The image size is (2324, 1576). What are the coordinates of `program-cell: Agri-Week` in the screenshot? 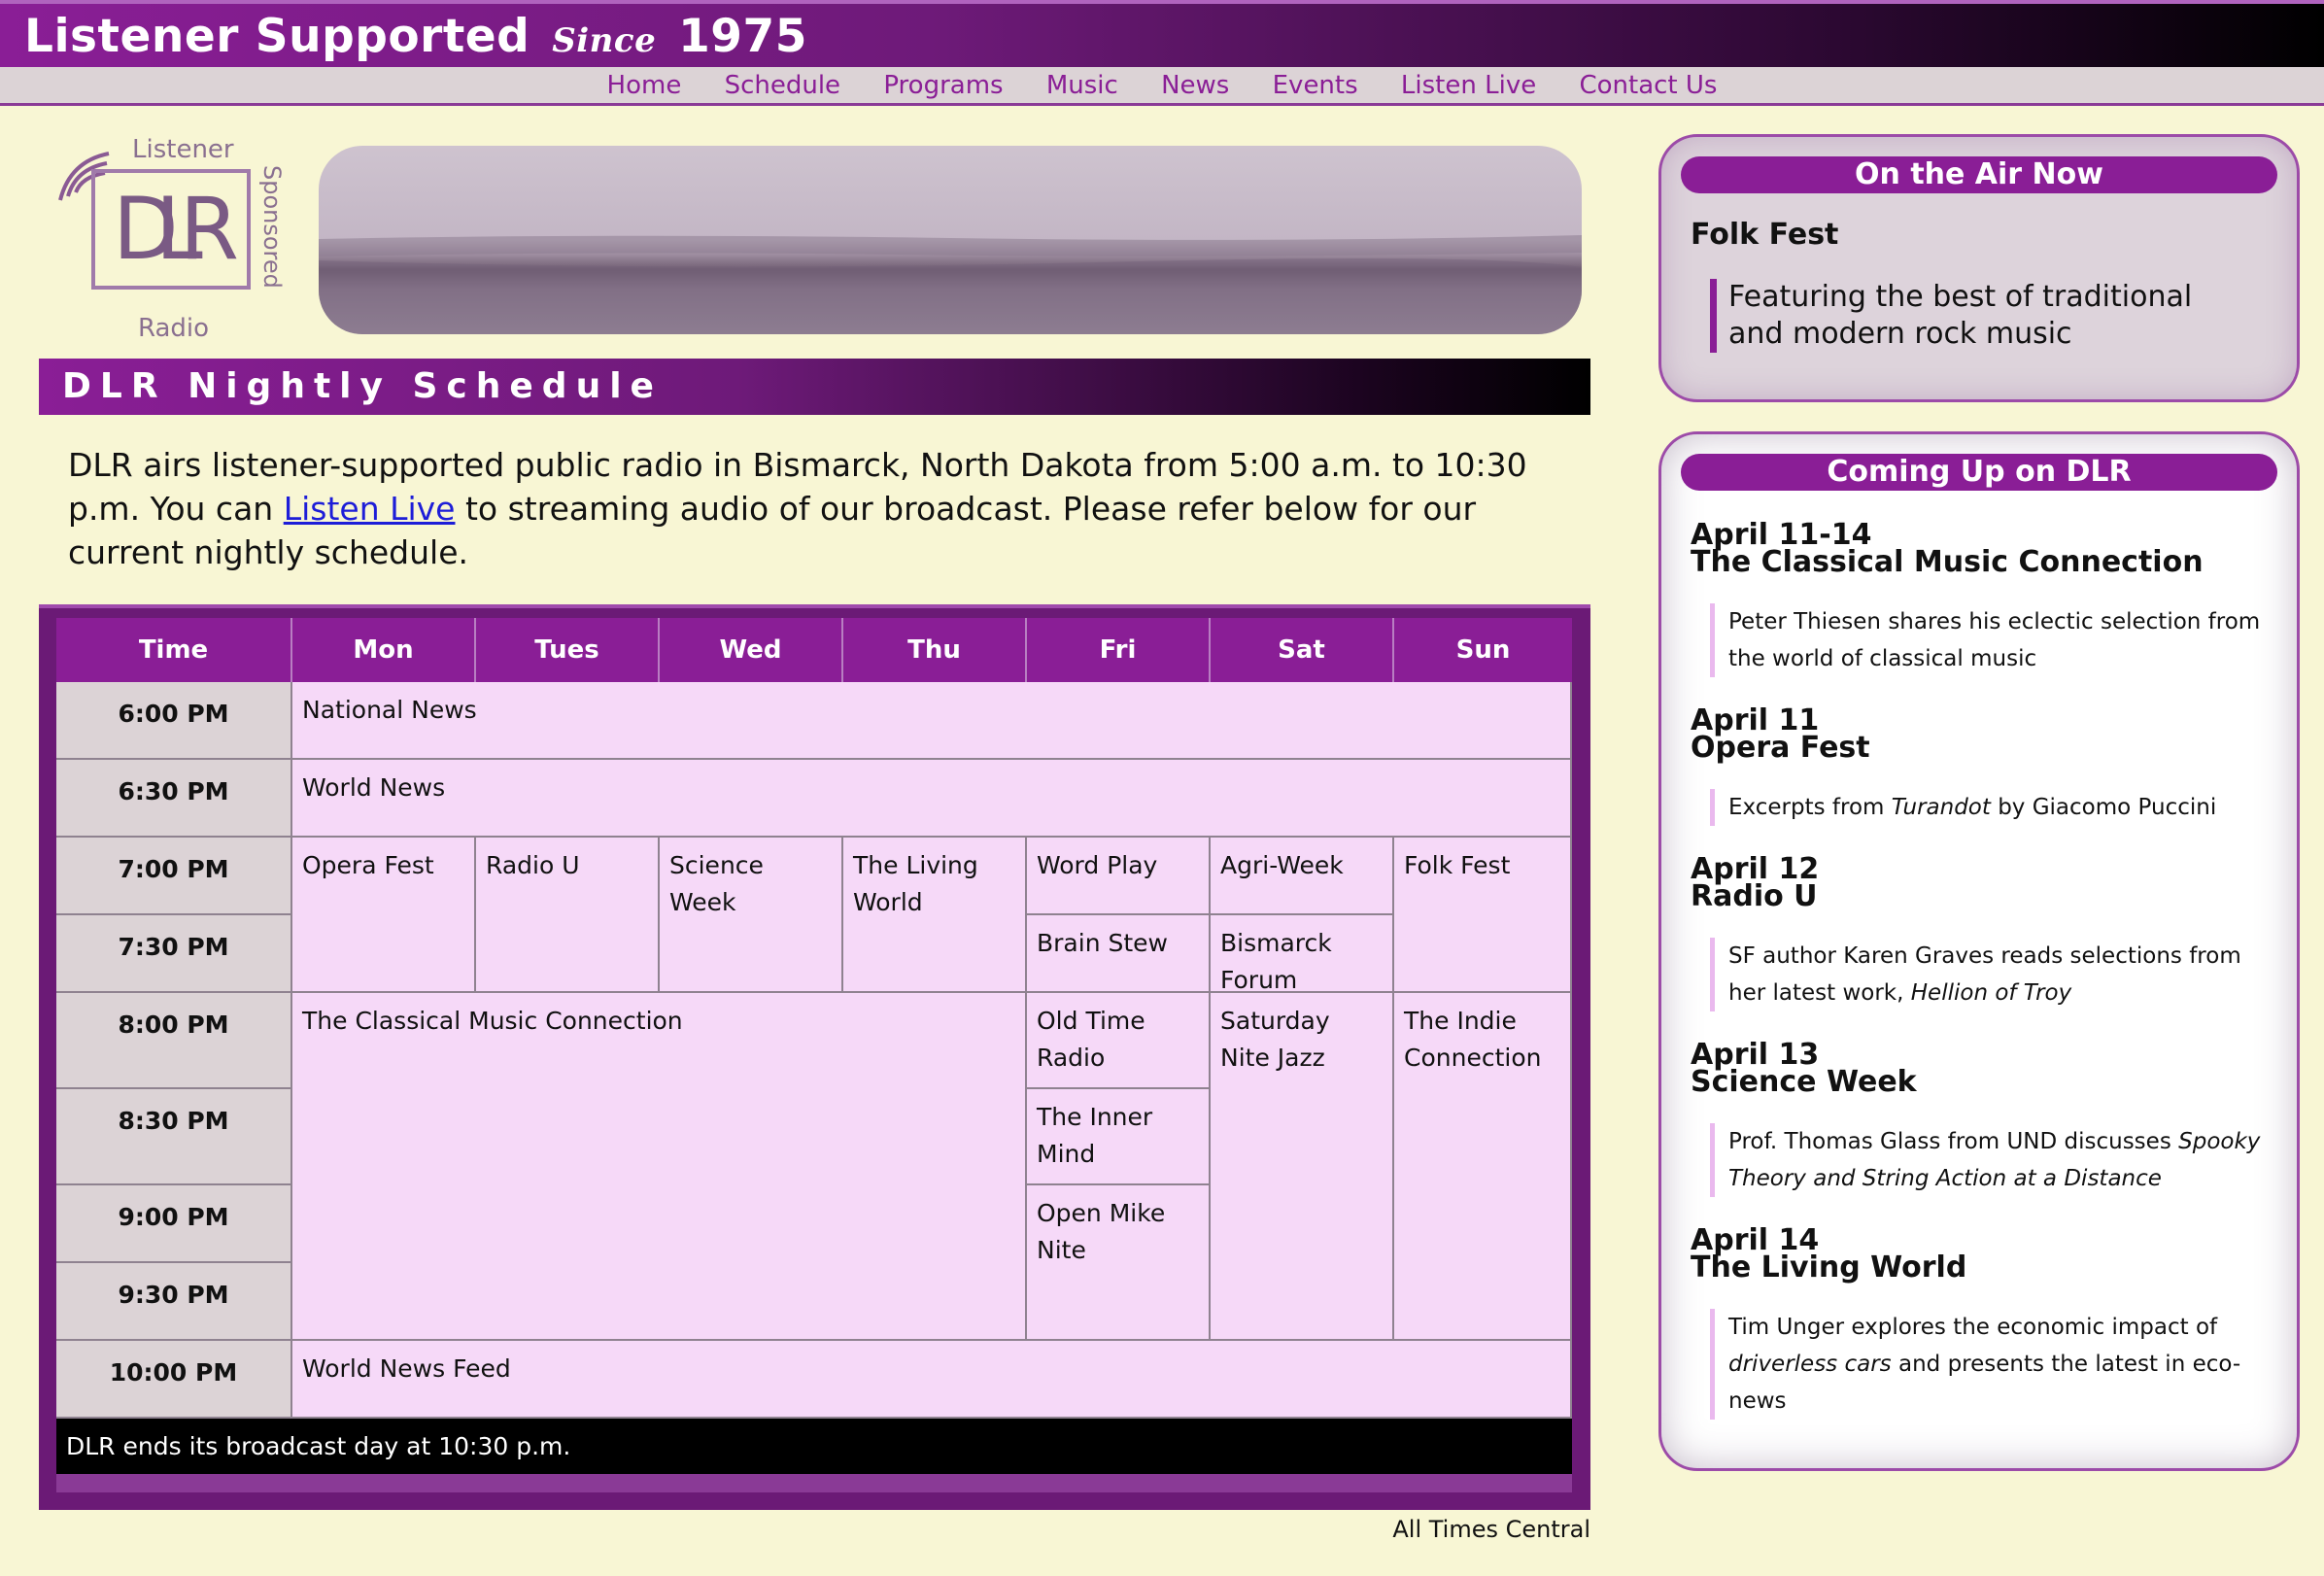 It's located at (1302, 877).